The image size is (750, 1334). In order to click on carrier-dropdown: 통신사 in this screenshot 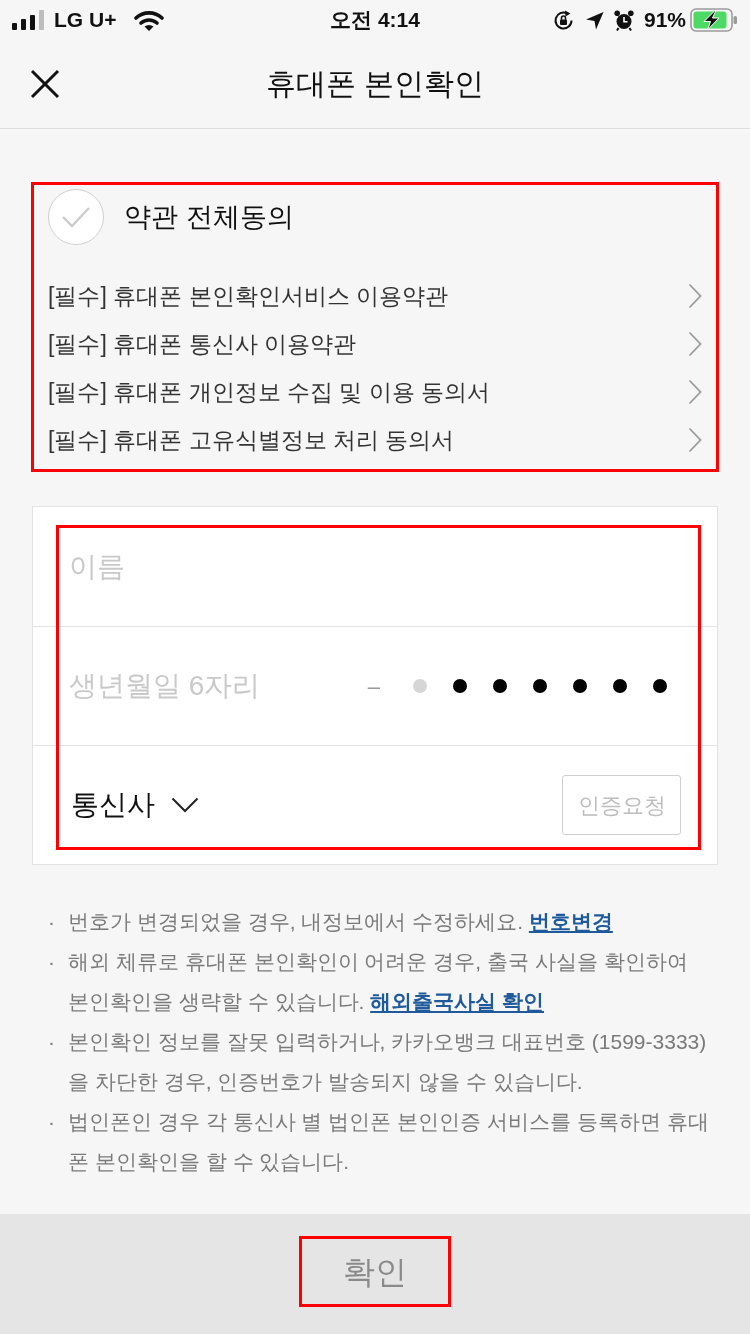, I will do `click(136, 805)`.